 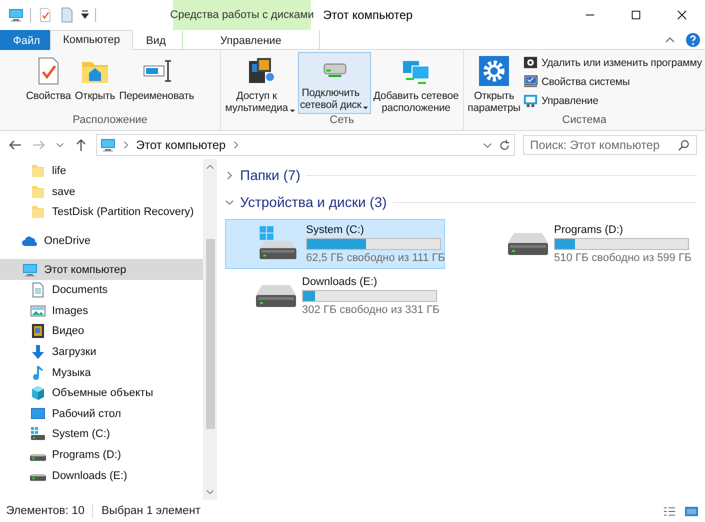 I want to click on refresh-icon, so click(x=504, y=145).